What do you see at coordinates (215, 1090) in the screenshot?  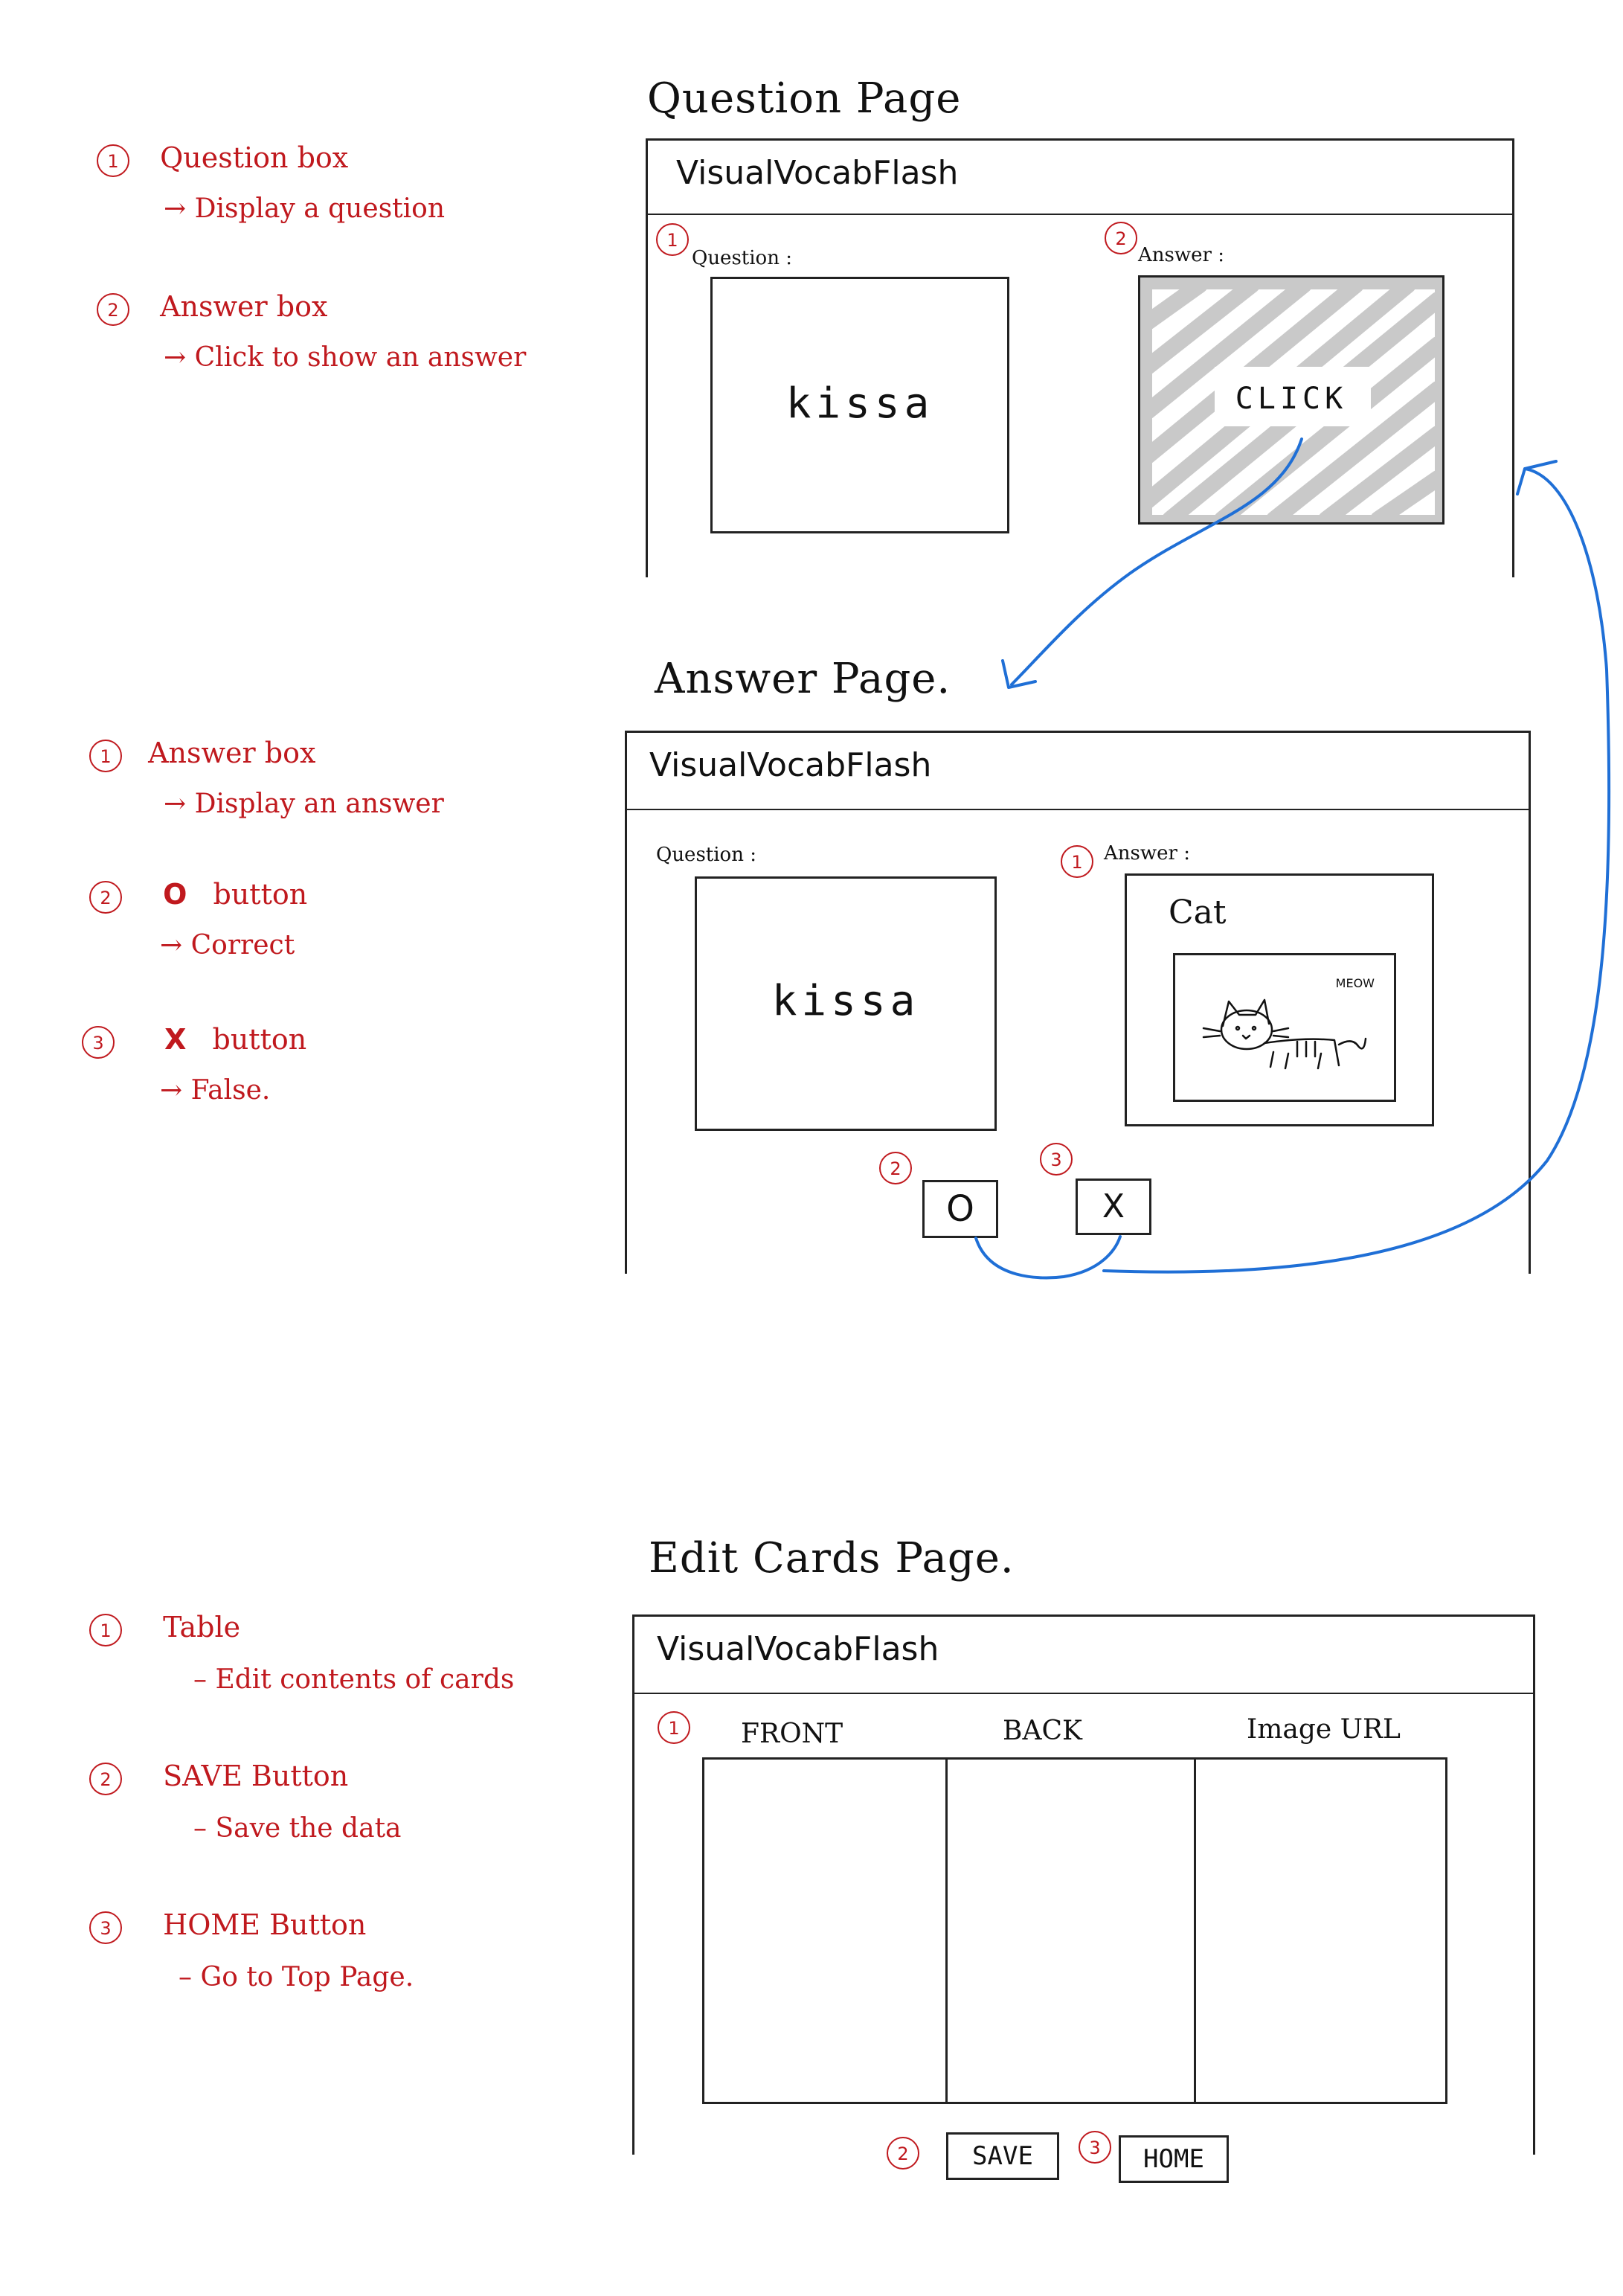 I see `note-desc: → False.` at bounding box center [215, 1090].